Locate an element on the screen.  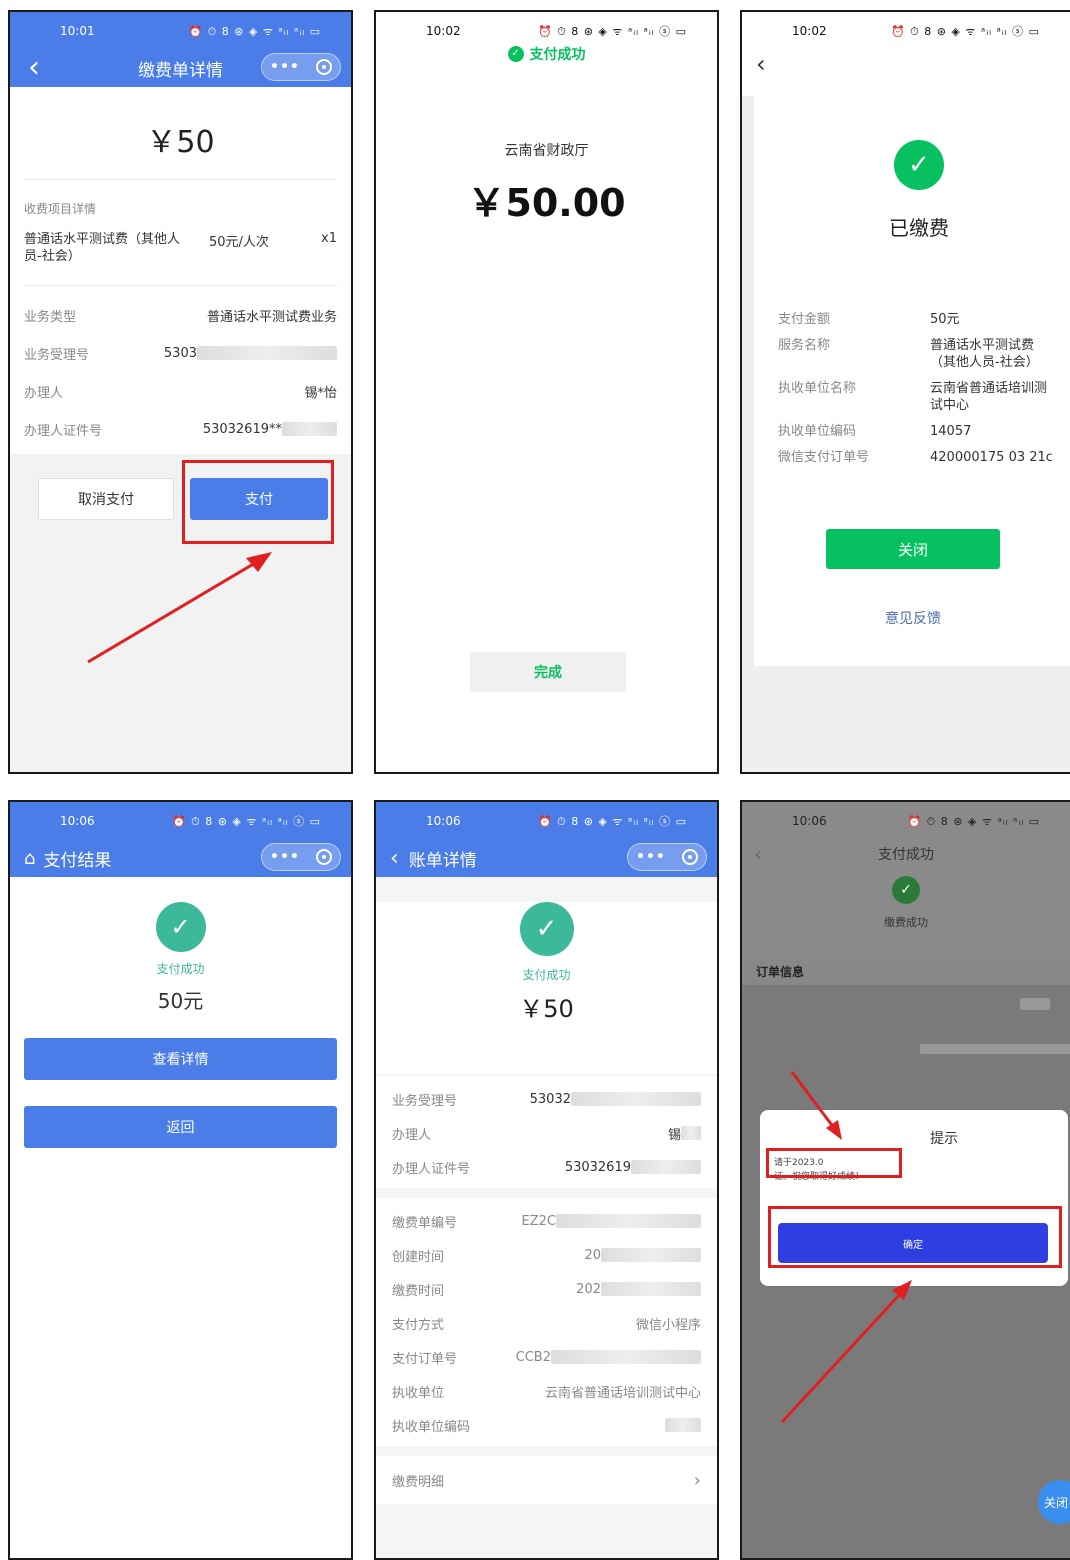
row-value: 普通话水平测试费业务 is located at coordinates (271, 317).